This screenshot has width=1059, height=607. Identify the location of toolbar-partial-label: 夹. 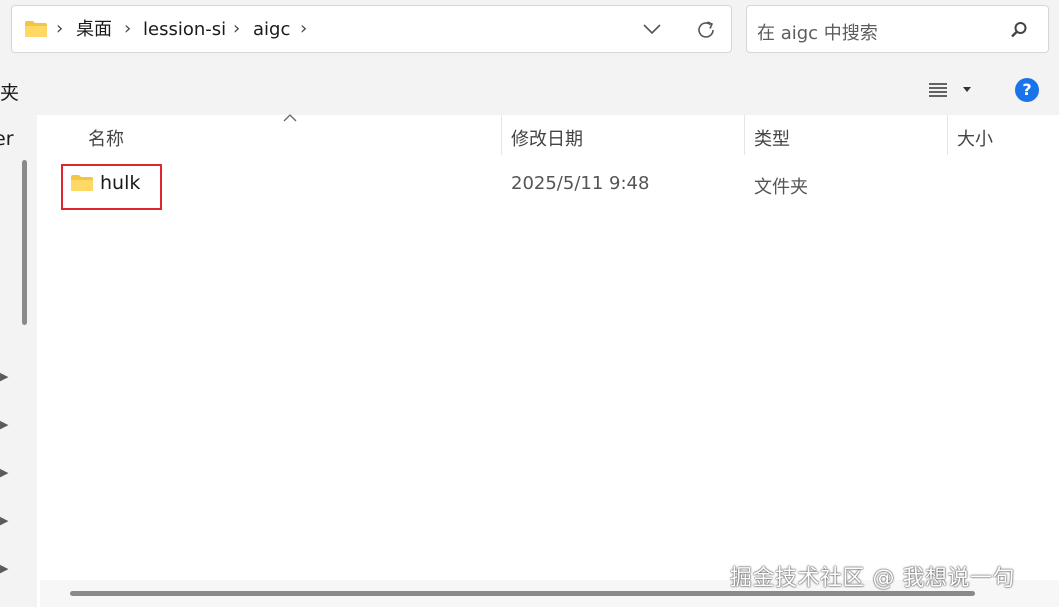
(10, 93).